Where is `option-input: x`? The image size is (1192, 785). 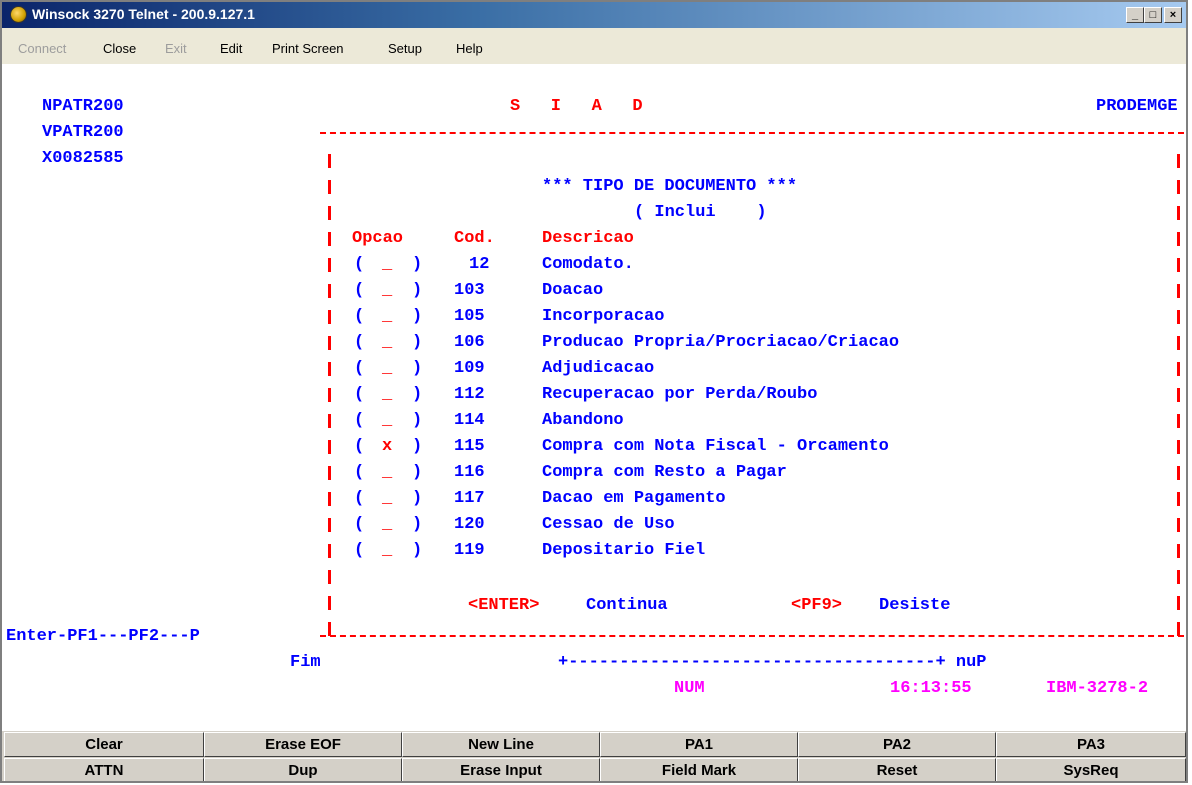 option-input: x is located at coordinates (387, 447).